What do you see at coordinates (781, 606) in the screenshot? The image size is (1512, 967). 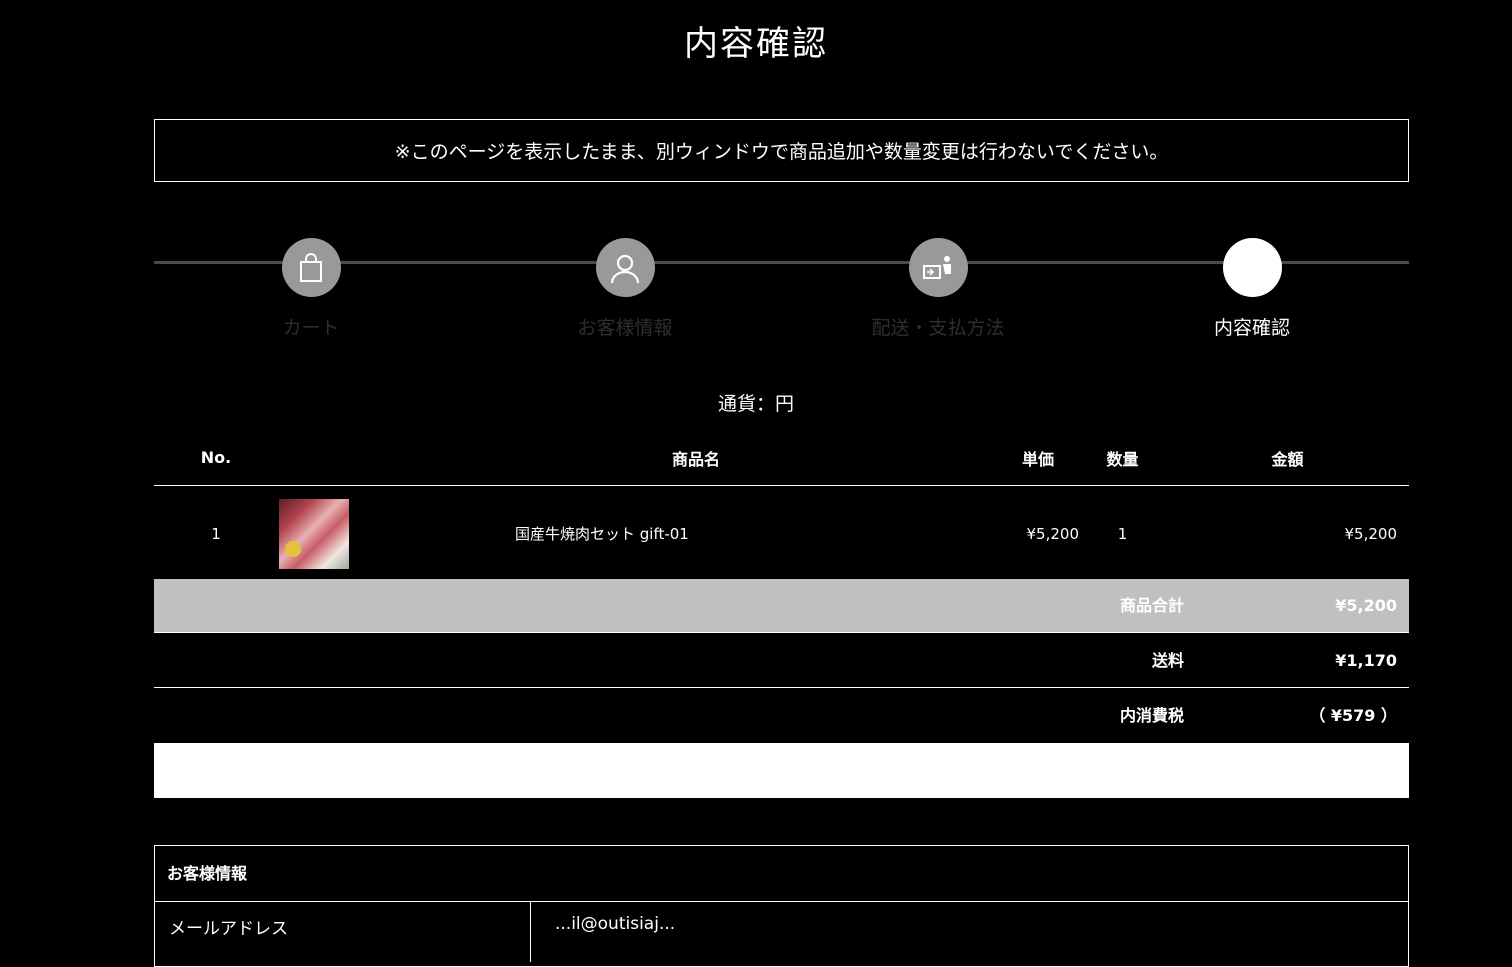 I see `subtotal-row: 商品合計 ¥5,200` at bounding box center [781, 606].